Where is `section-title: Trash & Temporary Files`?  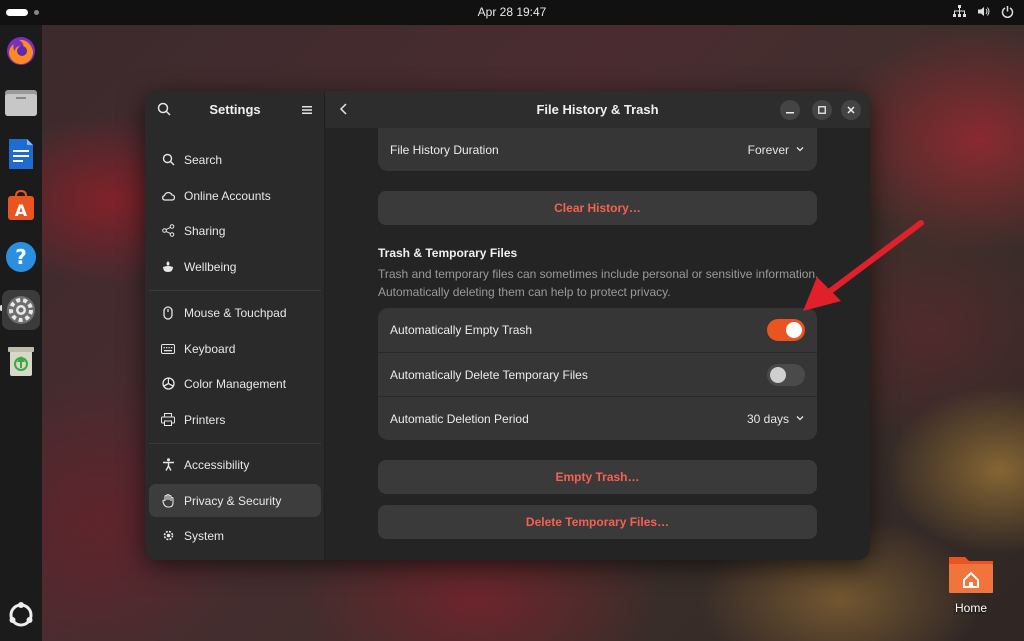 section-title: Trash & Temporary Files is located at coordinates (448, 253).